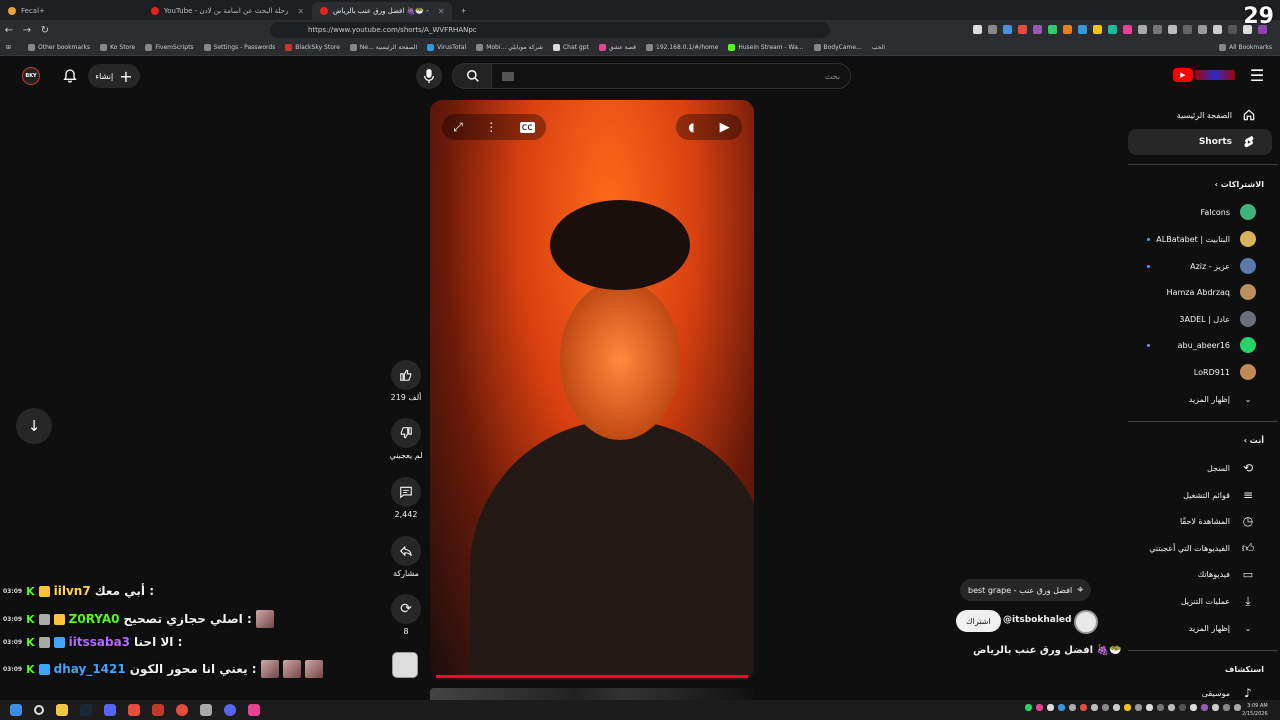  I want to click on subscribe-button: اشتراك, so click(978, 621).